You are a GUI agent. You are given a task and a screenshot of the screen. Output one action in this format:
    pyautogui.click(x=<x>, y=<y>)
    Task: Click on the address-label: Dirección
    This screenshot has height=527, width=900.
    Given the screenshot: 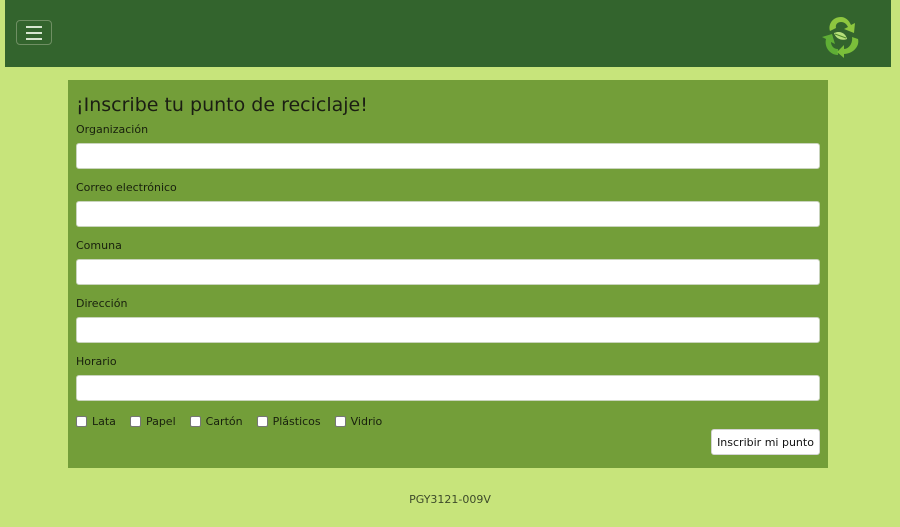 What is the action you would take?
    pyautogui.click(x=102, y=303)
    